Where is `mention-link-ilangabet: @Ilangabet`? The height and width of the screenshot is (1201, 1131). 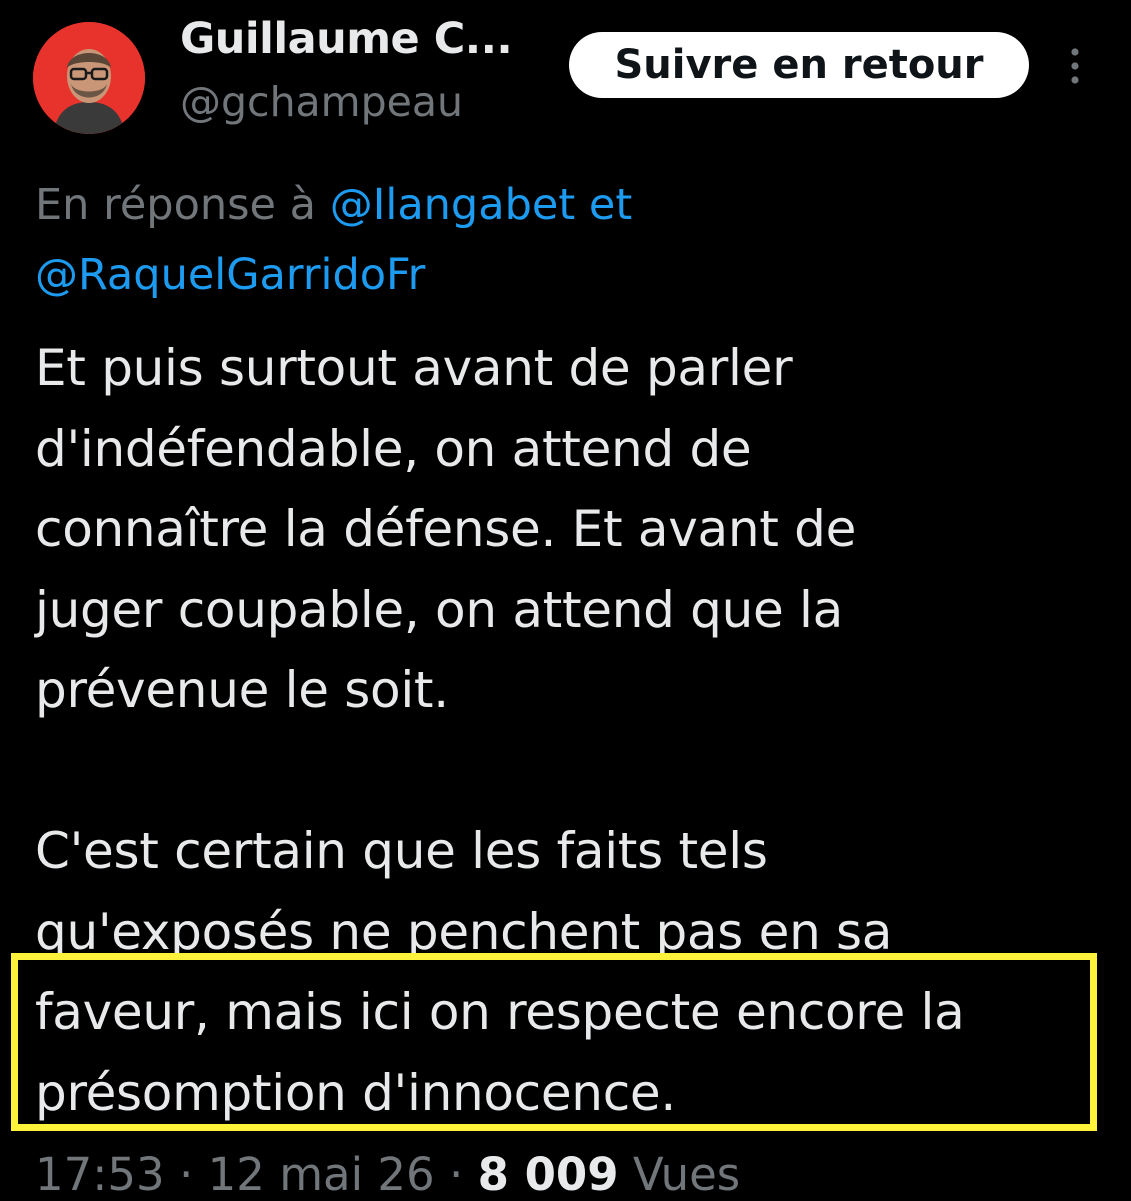 mention-link-ilangabet: @Ilangabet is located at coordinates (453, 205).